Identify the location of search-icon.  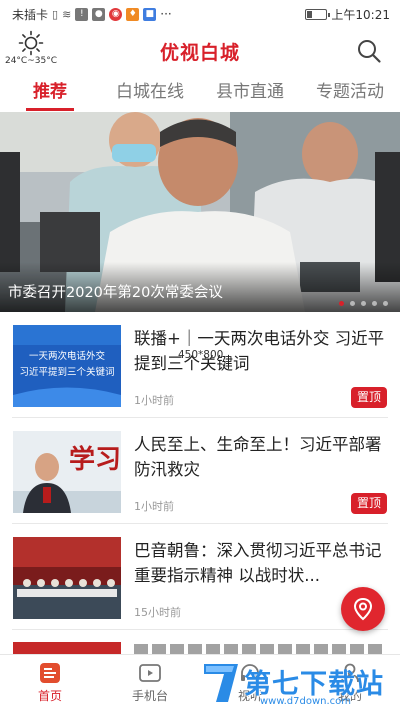
(369, 51).